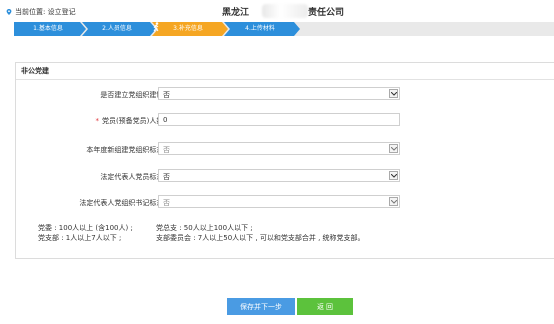  What do you see at coordinates (325, 306) in the screenshot?
I see `back-button: 返 回` at bounding box center [325, 306].